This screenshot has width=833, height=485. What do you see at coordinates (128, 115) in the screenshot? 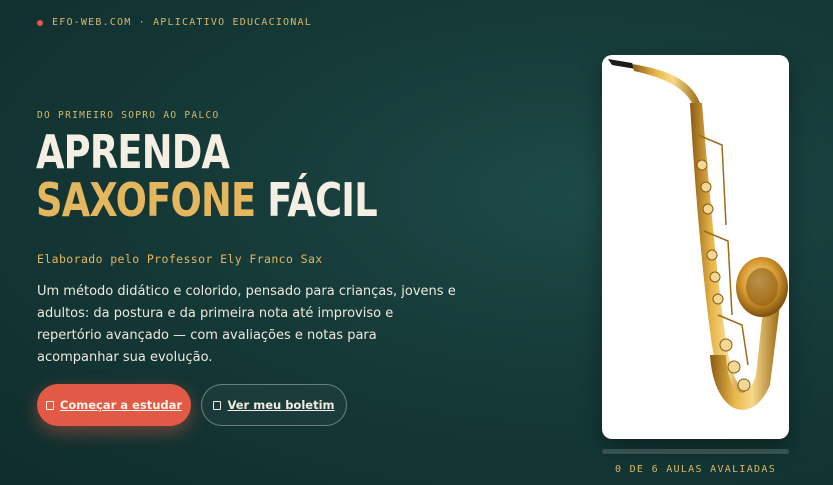
I see `hero-eyebrow: DO PRIMEIRO SOPRO AO PALCO` at bounding box center [128, 115].